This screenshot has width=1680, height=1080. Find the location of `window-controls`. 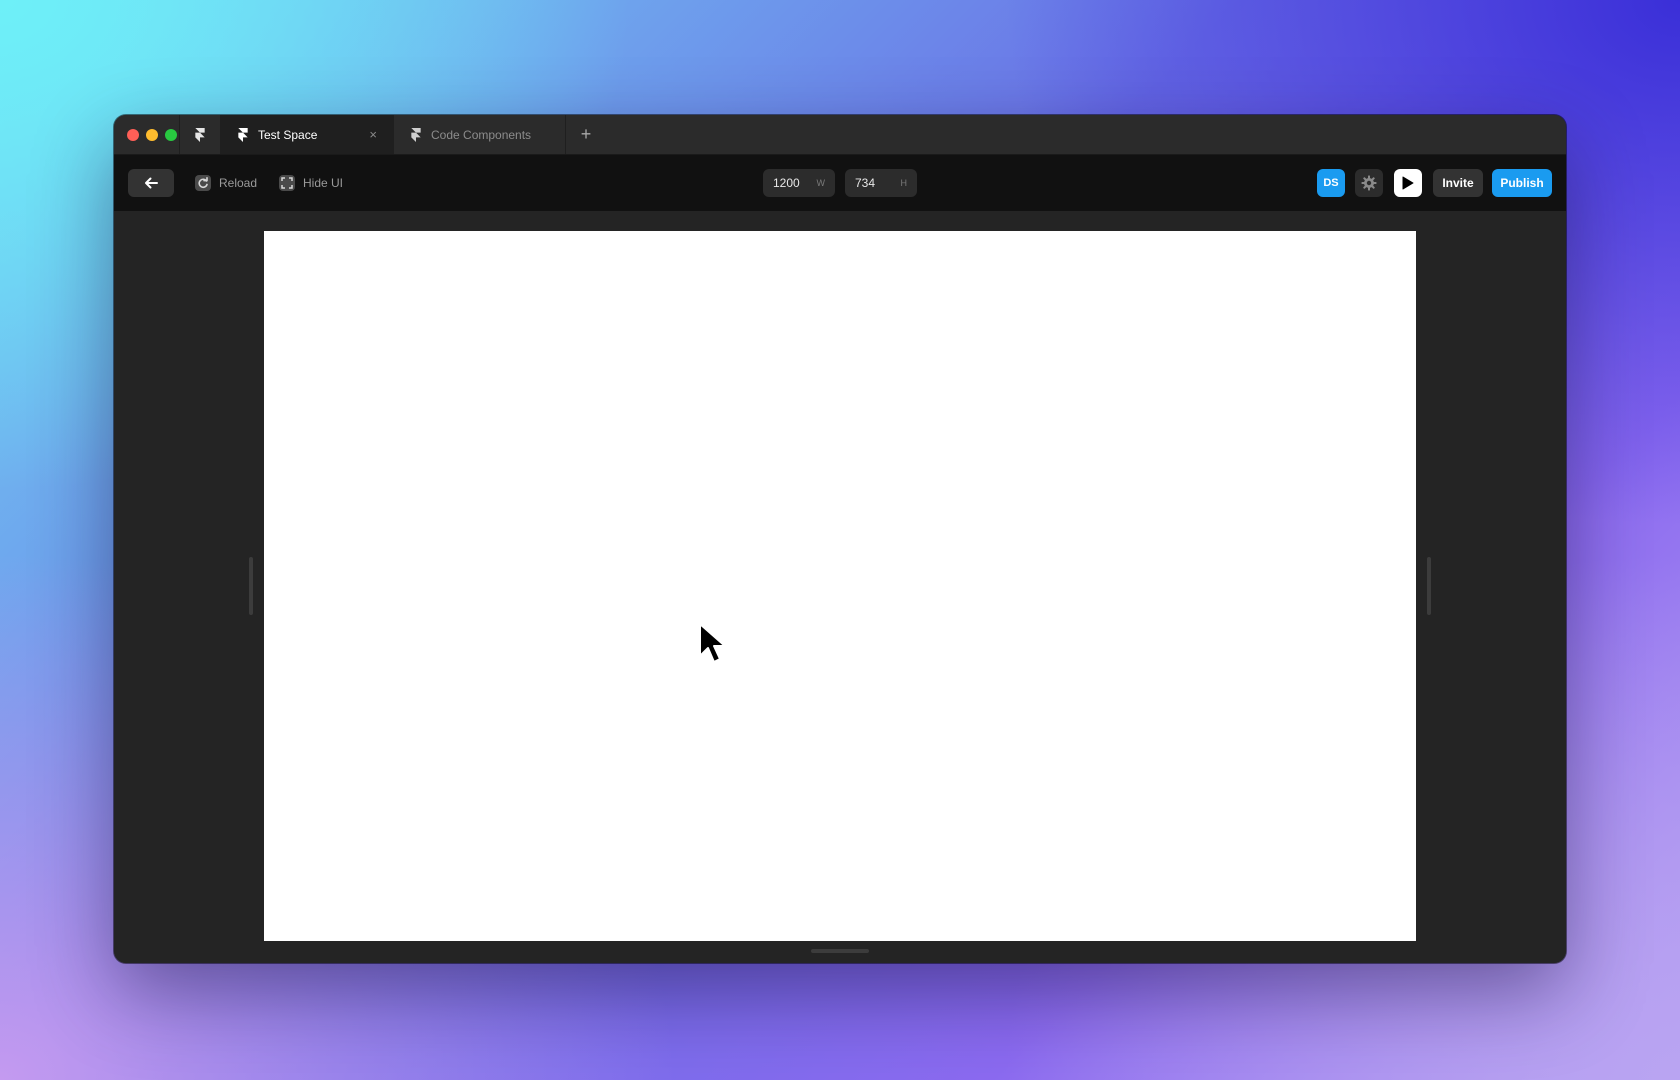

window-controls is located at coordinates (146, 134).